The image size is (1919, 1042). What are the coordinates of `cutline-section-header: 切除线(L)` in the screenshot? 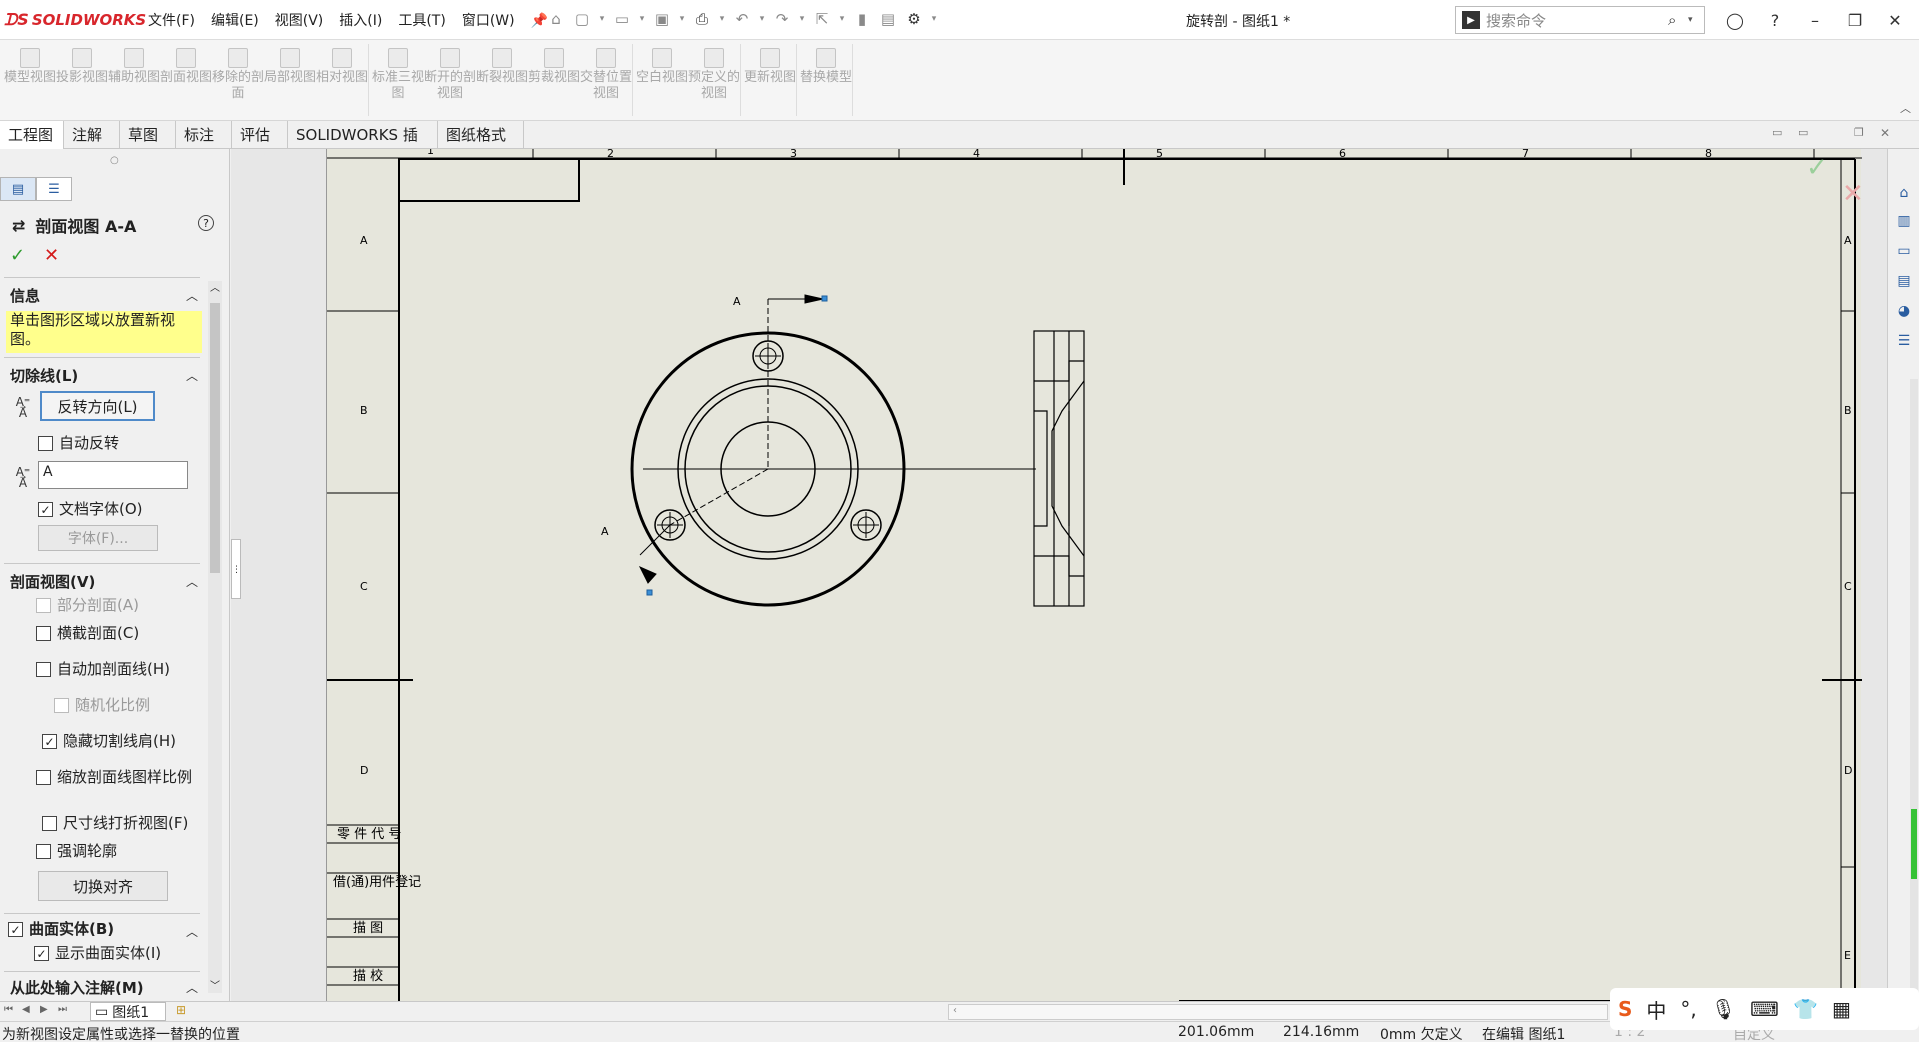 It's located at (44, 375).